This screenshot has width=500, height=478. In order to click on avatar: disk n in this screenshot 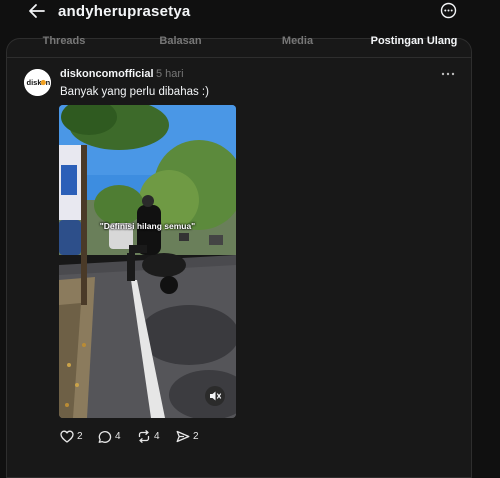, I will do `click(37, 82)`.